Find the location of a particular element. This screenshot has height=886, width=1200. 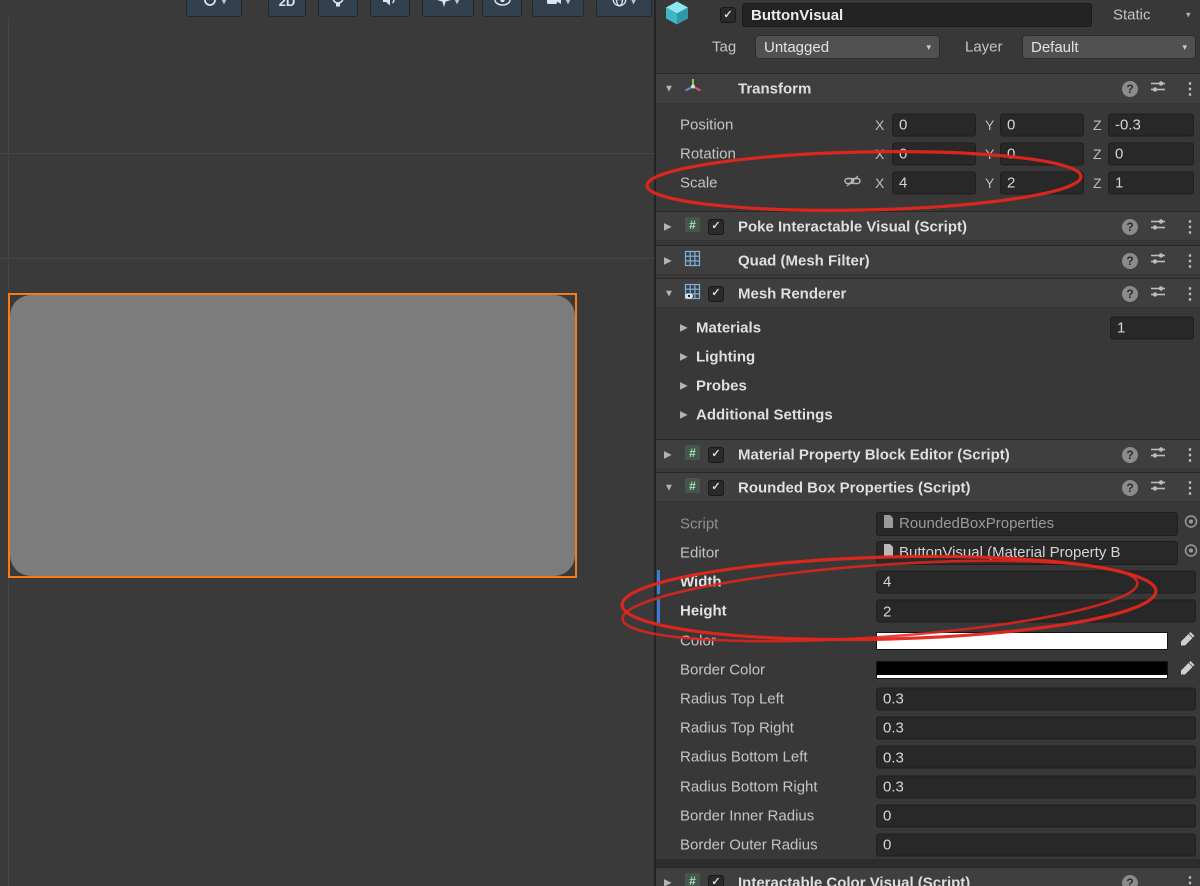

lighting-foldout-row: ▶ Lighting is located at coordinates (928, 356).